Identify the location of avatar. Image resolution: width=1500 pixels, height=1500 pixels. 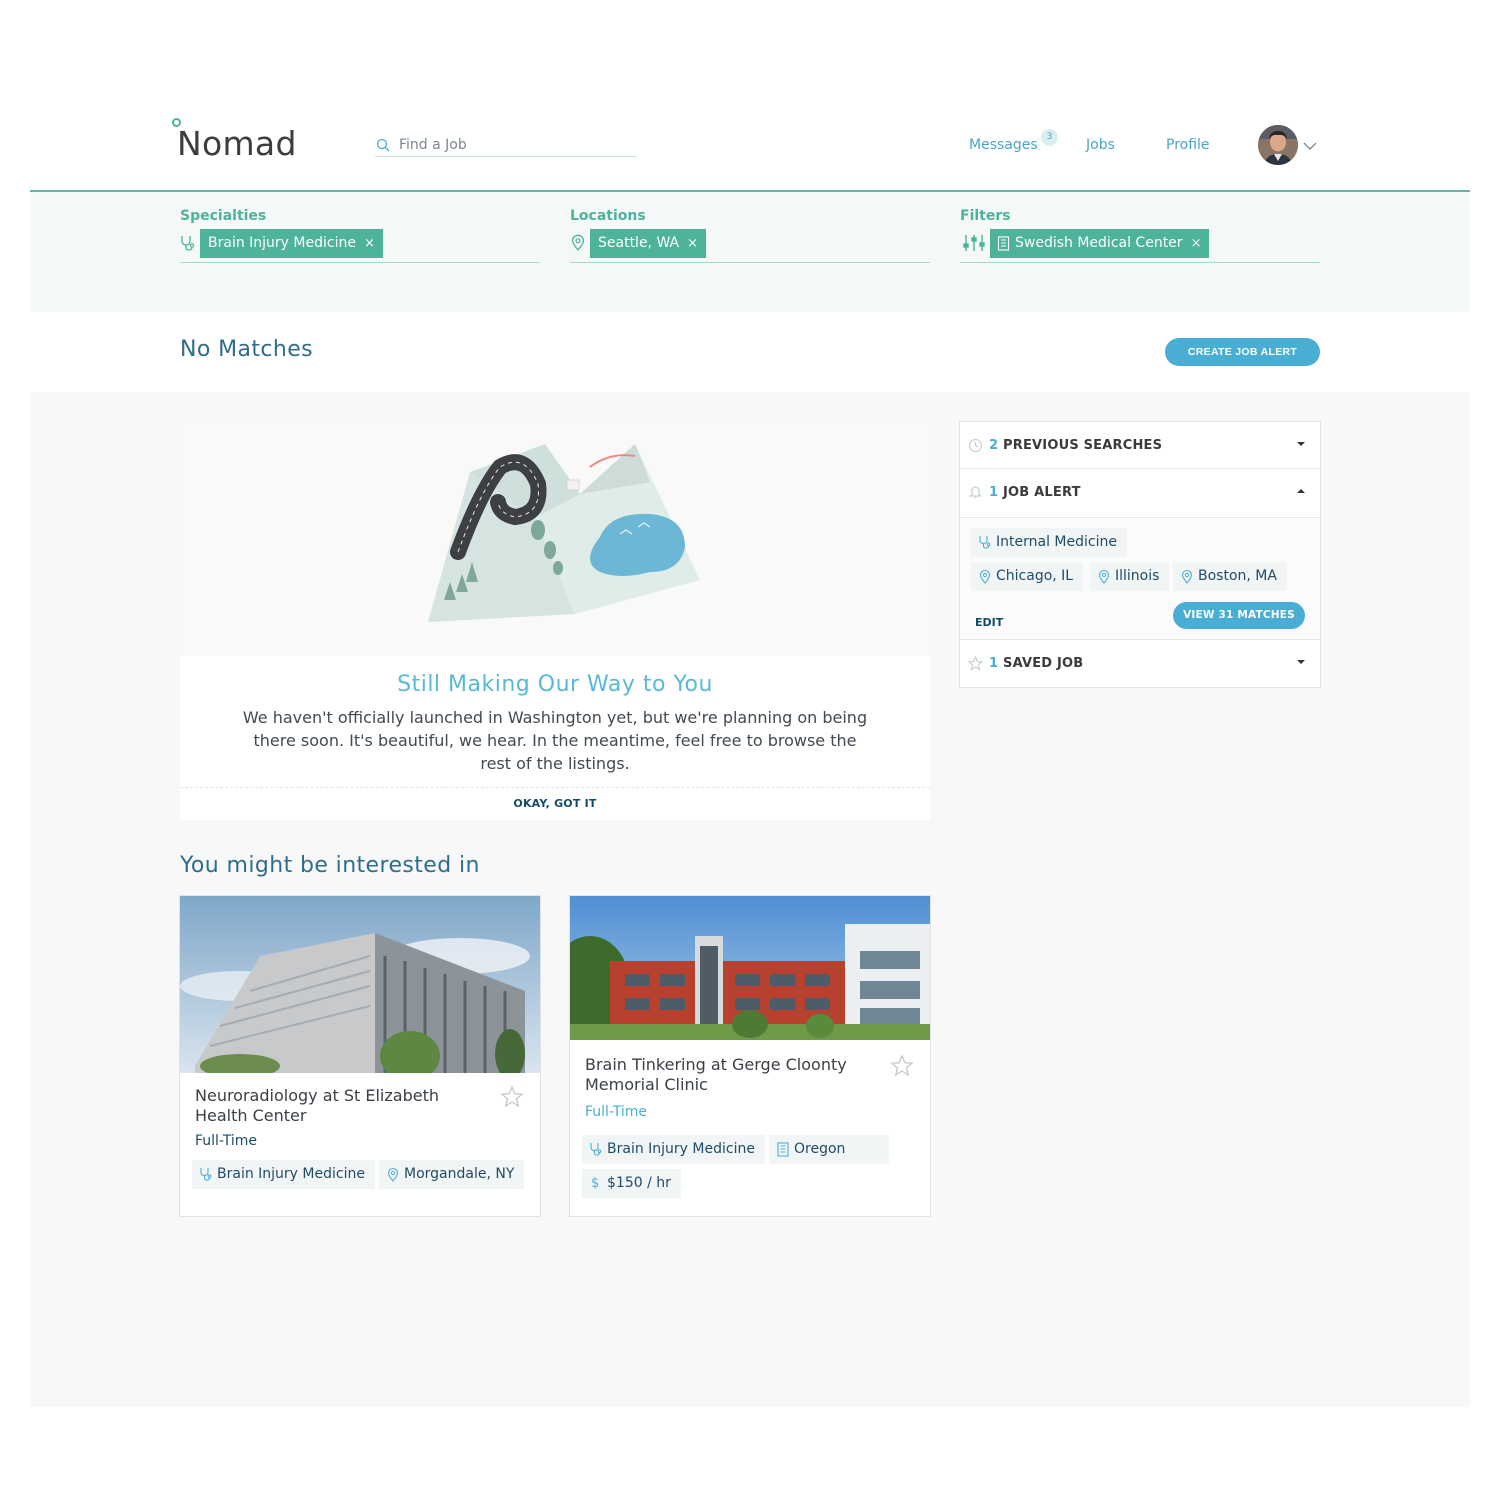
(1278, 145).